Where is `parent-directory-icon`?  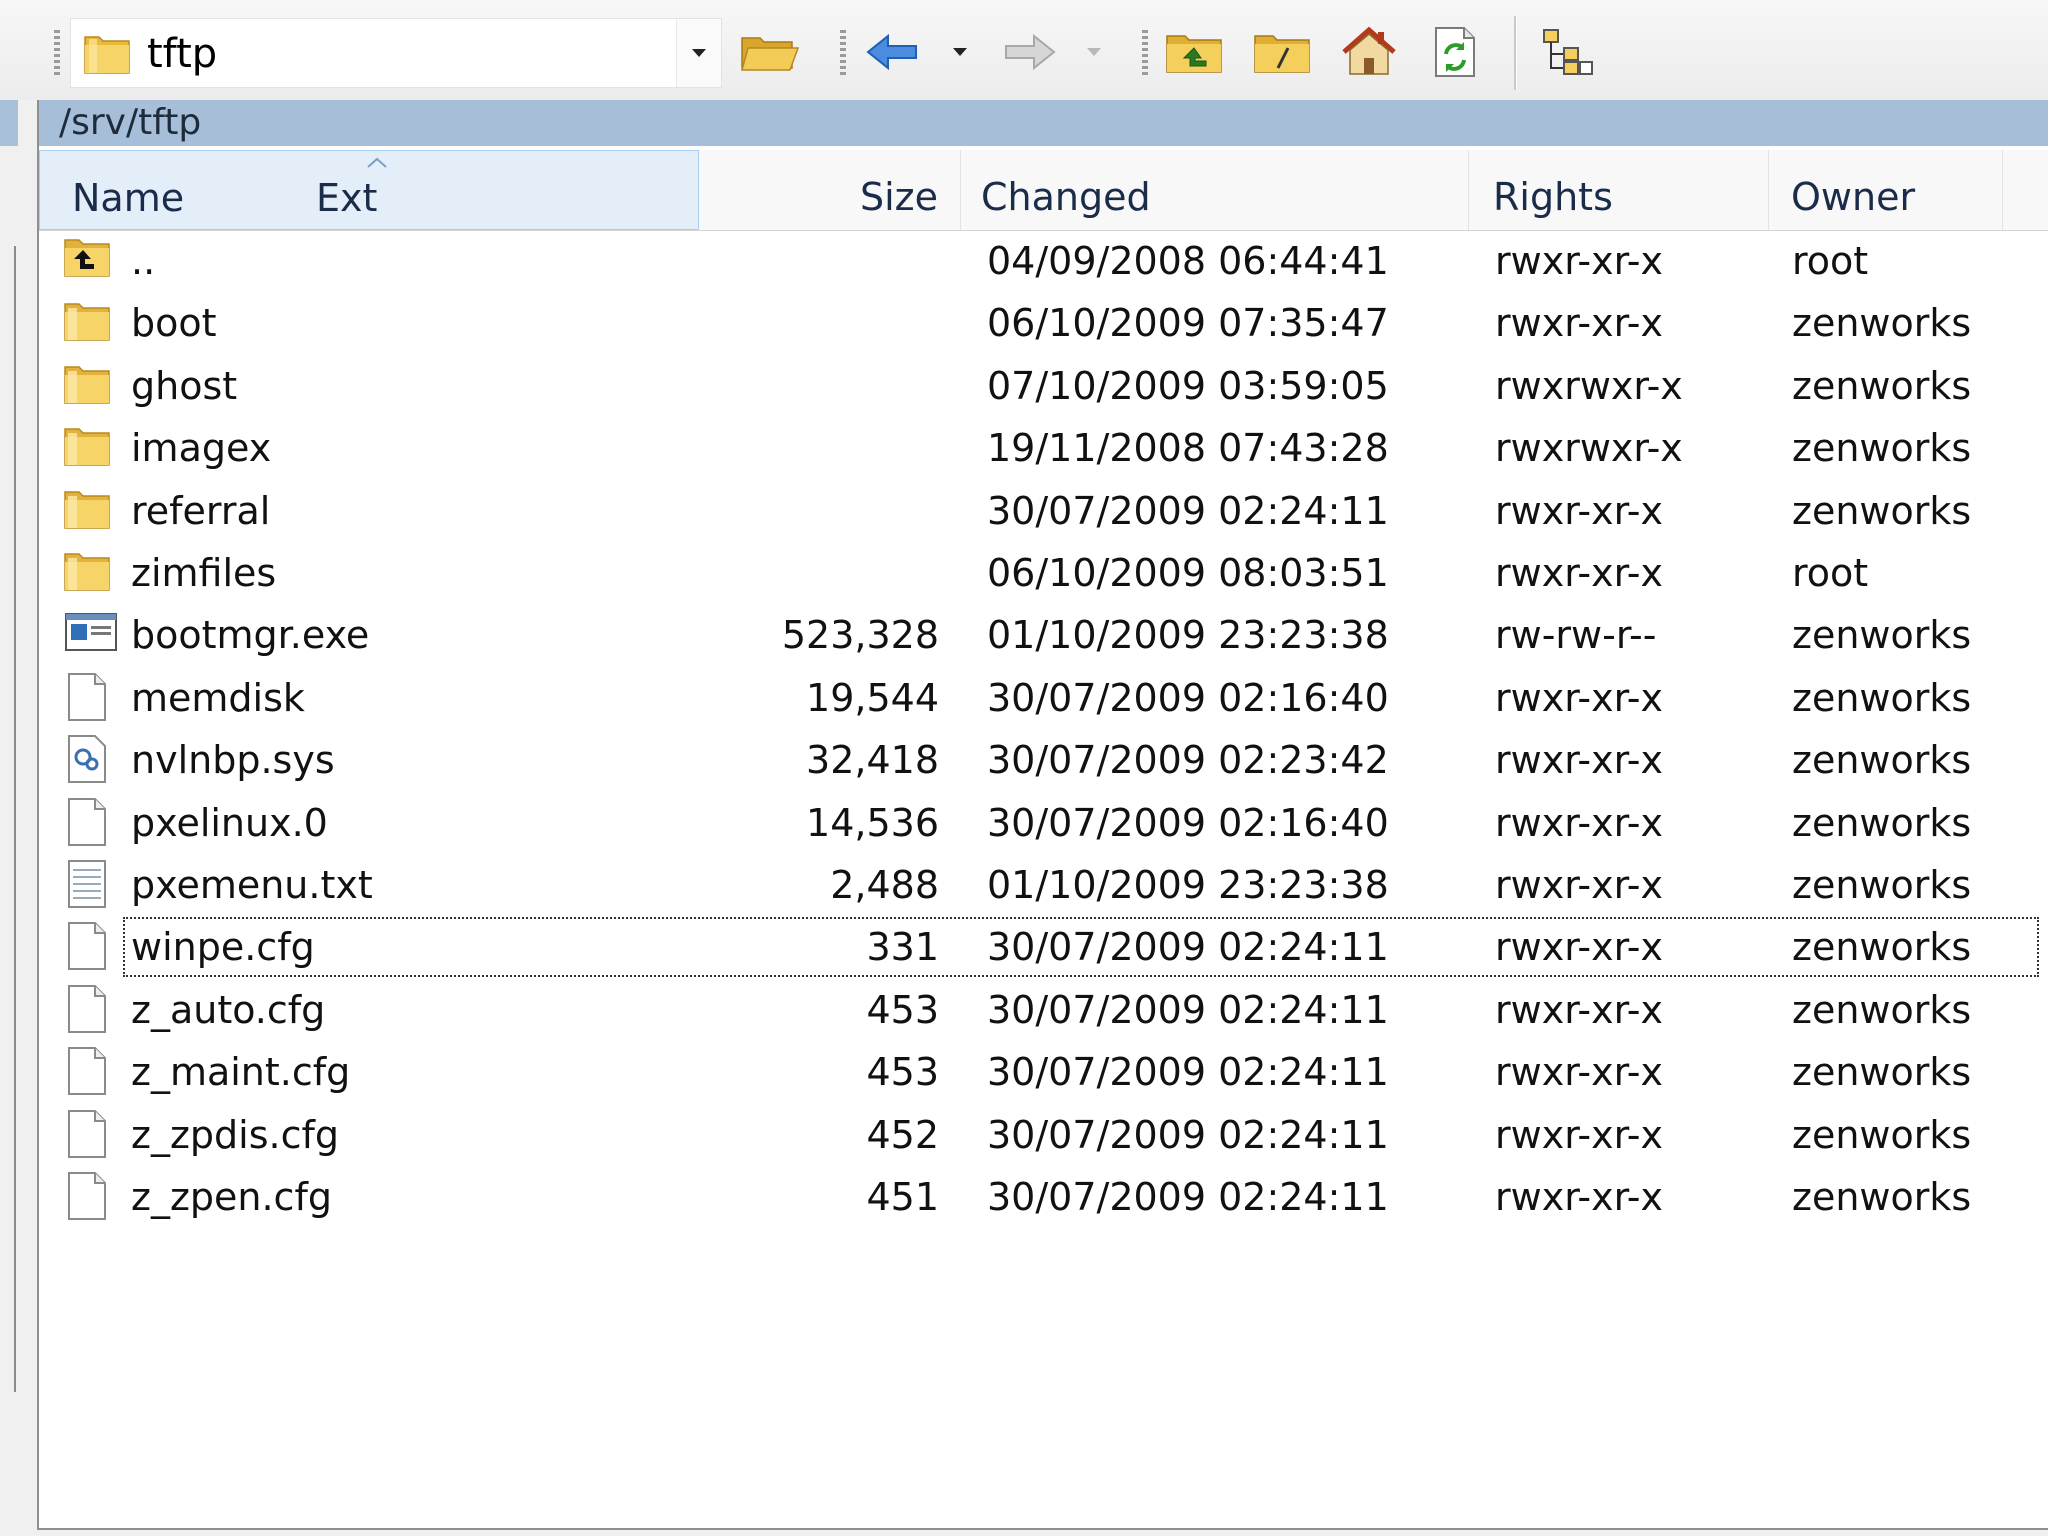
parent-directory-icon is located at coordinates (1194, 54).